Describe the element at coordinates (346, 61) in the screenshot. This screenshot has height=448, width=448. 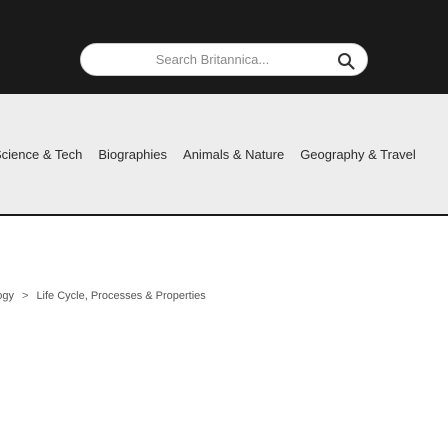
I see `search-icon` at that location.